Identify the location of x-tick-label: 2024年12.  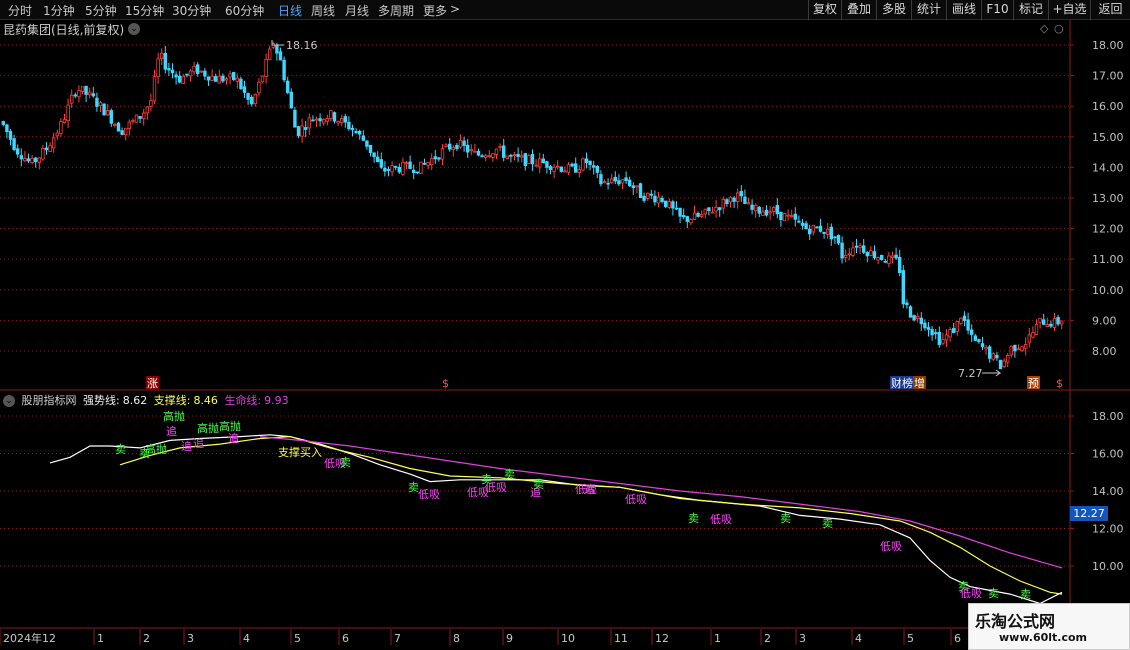
(29, 638).